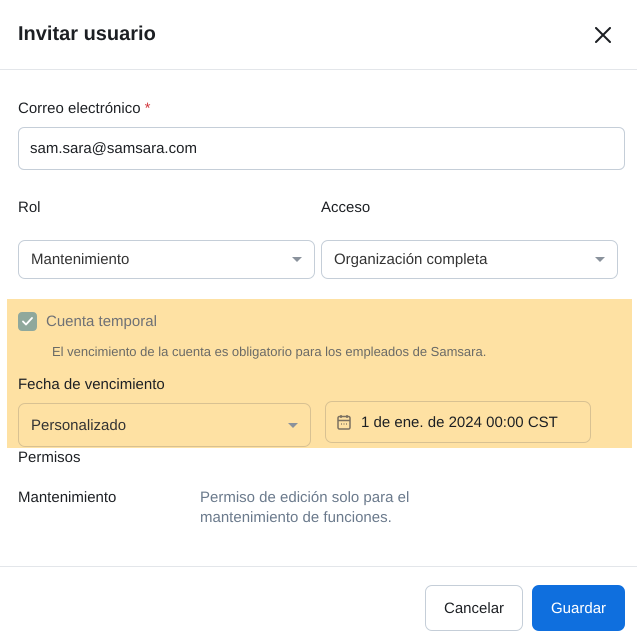 The height and width of the screenshot is (640, 637). What do you see at coordinates (269, 351) in the screenshot?
I see `helper-text: El vencimiento de la cuenta es obligatorio para los empleados de Samsara.` at bounding box center [269, 351].